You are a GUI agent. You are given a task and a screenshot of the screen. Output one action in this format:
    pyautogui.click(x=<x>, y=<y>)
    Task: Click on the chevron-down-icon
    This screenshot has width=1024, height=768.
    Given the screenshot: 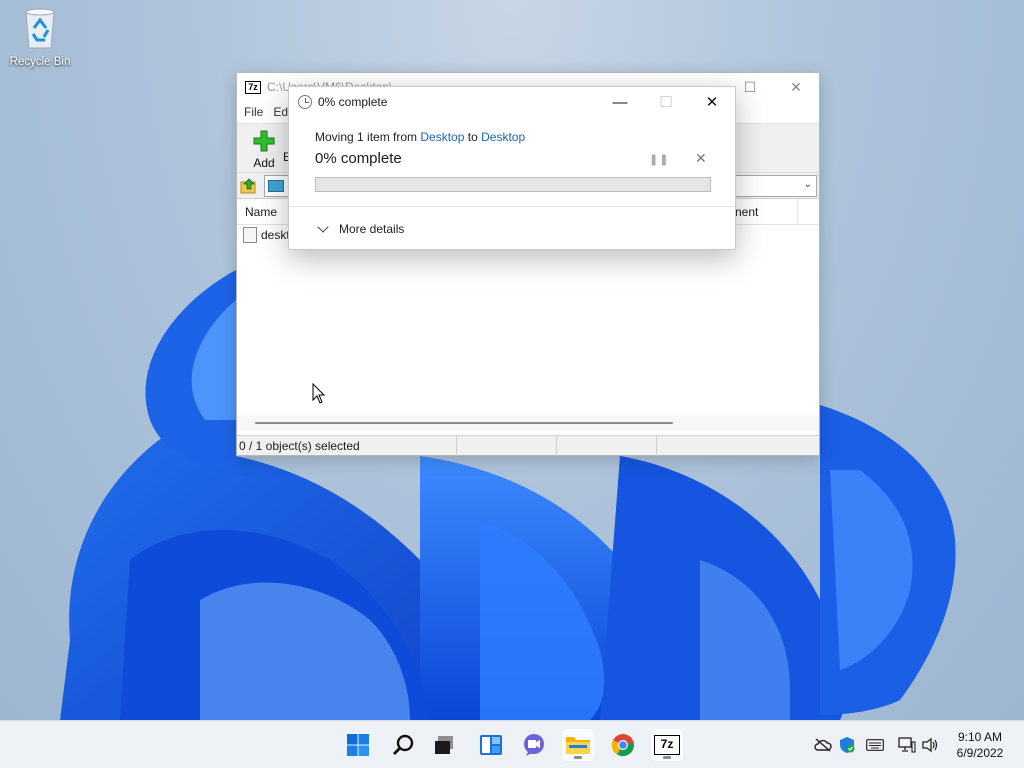 What is the action you would take?
    pyautogui.click(x=323, y=227)
    